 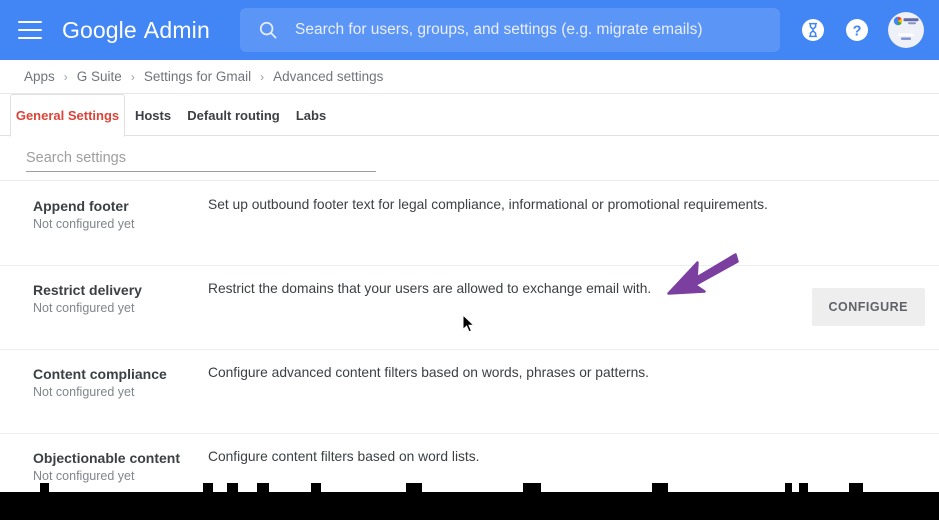 What do you see at coordinates (76, 157) in the screenshot?
I see `settings-search-placeholder: Search settings` at bounding box center [76, 157].